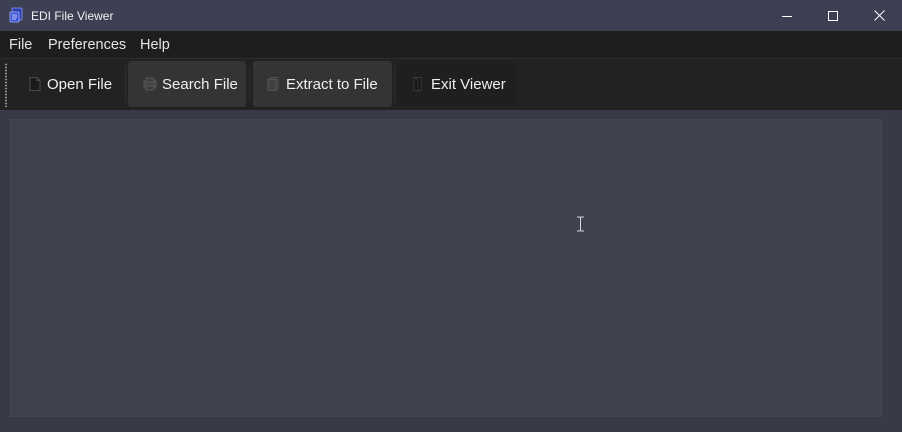  I want to click on menu-bar: File Preferences Help, so click(451, 44).